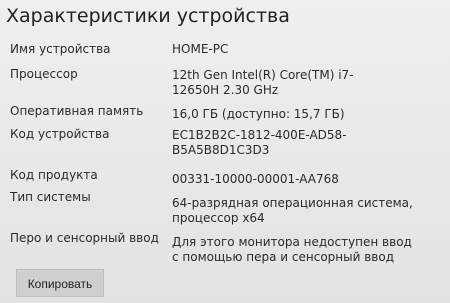  What do you see at coordinates (200, 49) in the screenshot?
I see `device-name-value: HOME-PC` at bounding box center [200, 49].